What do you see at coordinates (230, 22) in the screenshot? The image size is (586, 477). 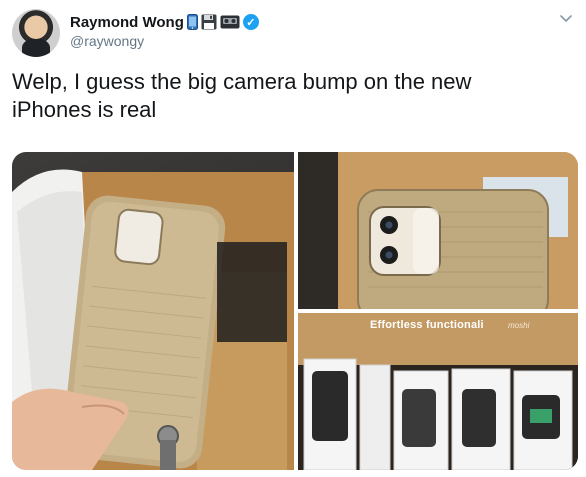 I see `videocassette-icon` at bounding box center [230, 22].